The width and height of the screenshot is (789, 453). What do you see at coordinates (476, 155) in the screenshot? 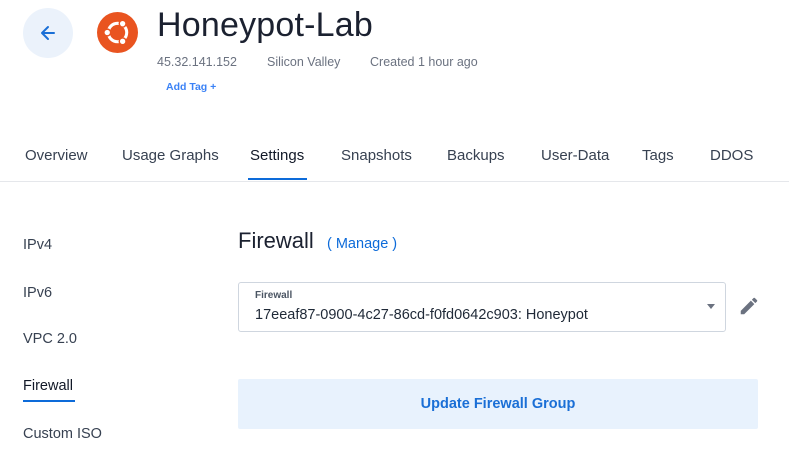
I see `tab-backups: Backups` at bounding box center [476, 155].